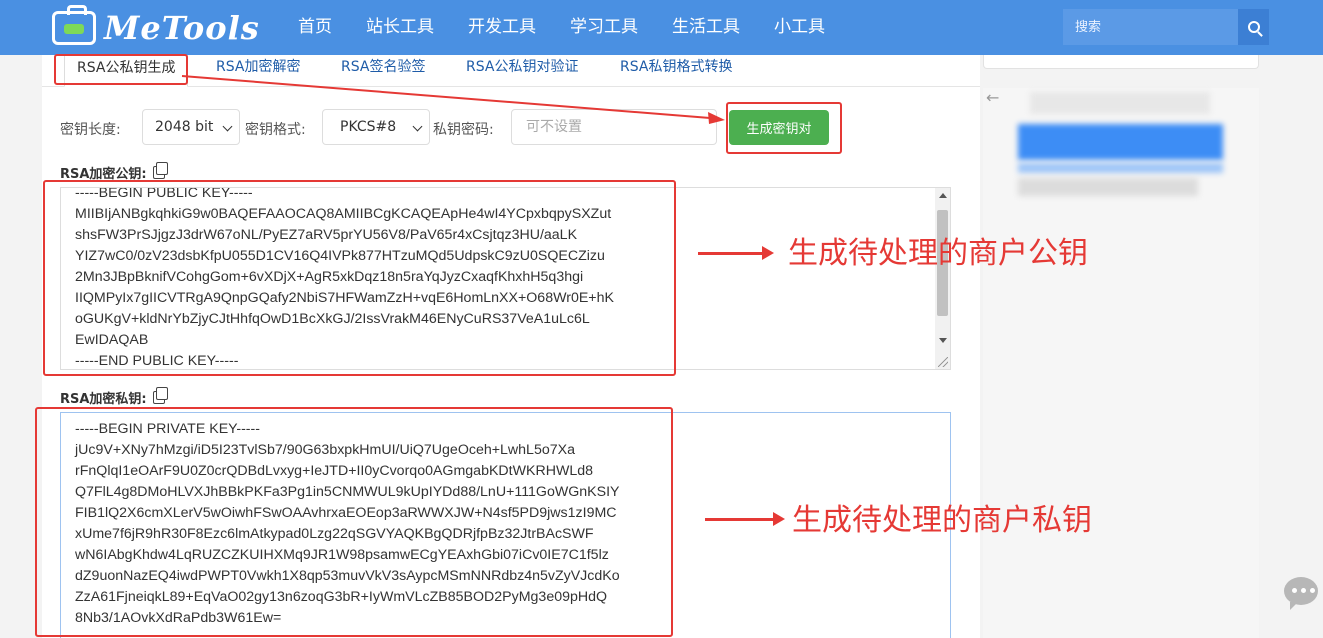 The image size is (1323, 638). I want to click on annotation-box-tab, so click(121, 69).